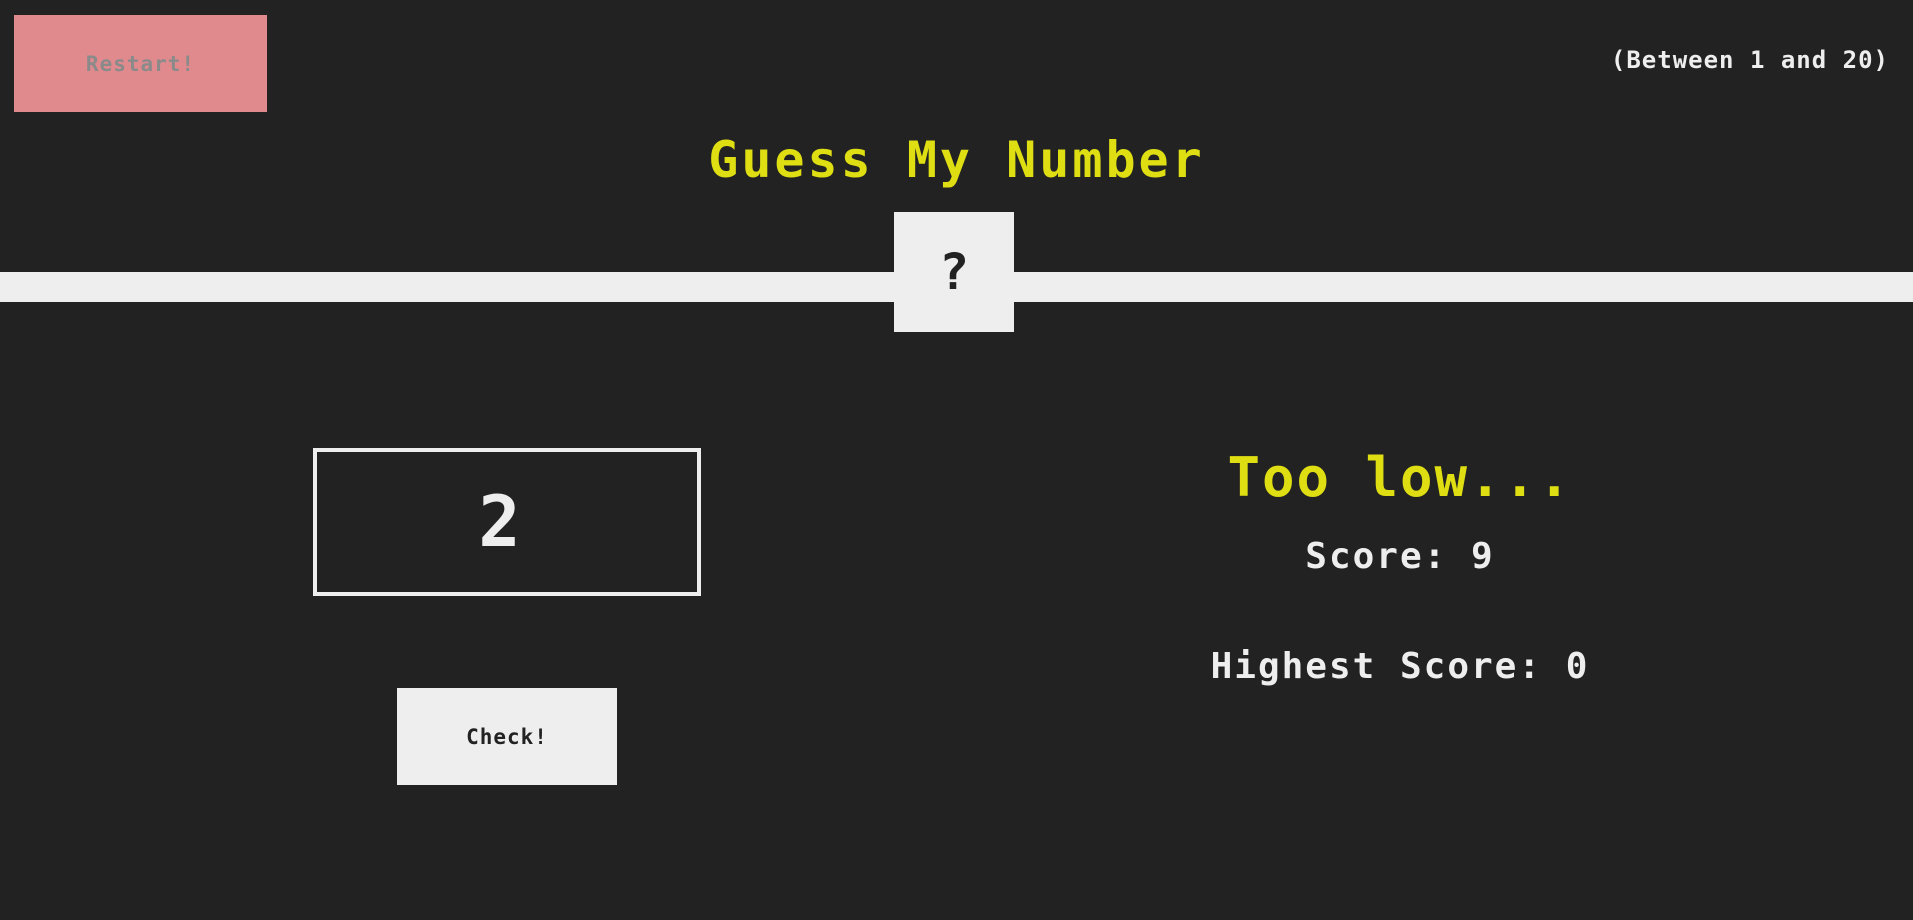 This screenshot has width=1913, height=920. Describe the element at coordinates (956, 160) in the screenshot. I see `page-title: Guess My Number` at that location.